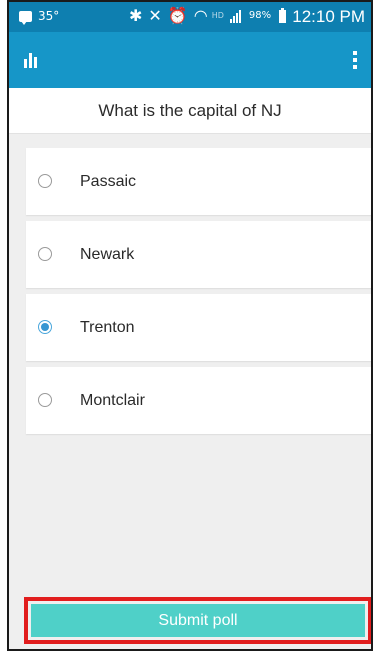 Image resolution: width=376 pixels, height=653 pixels. Describe the element at coordinates (217, 15) in the screenshot. I see `hd-icon: HD` at that location.